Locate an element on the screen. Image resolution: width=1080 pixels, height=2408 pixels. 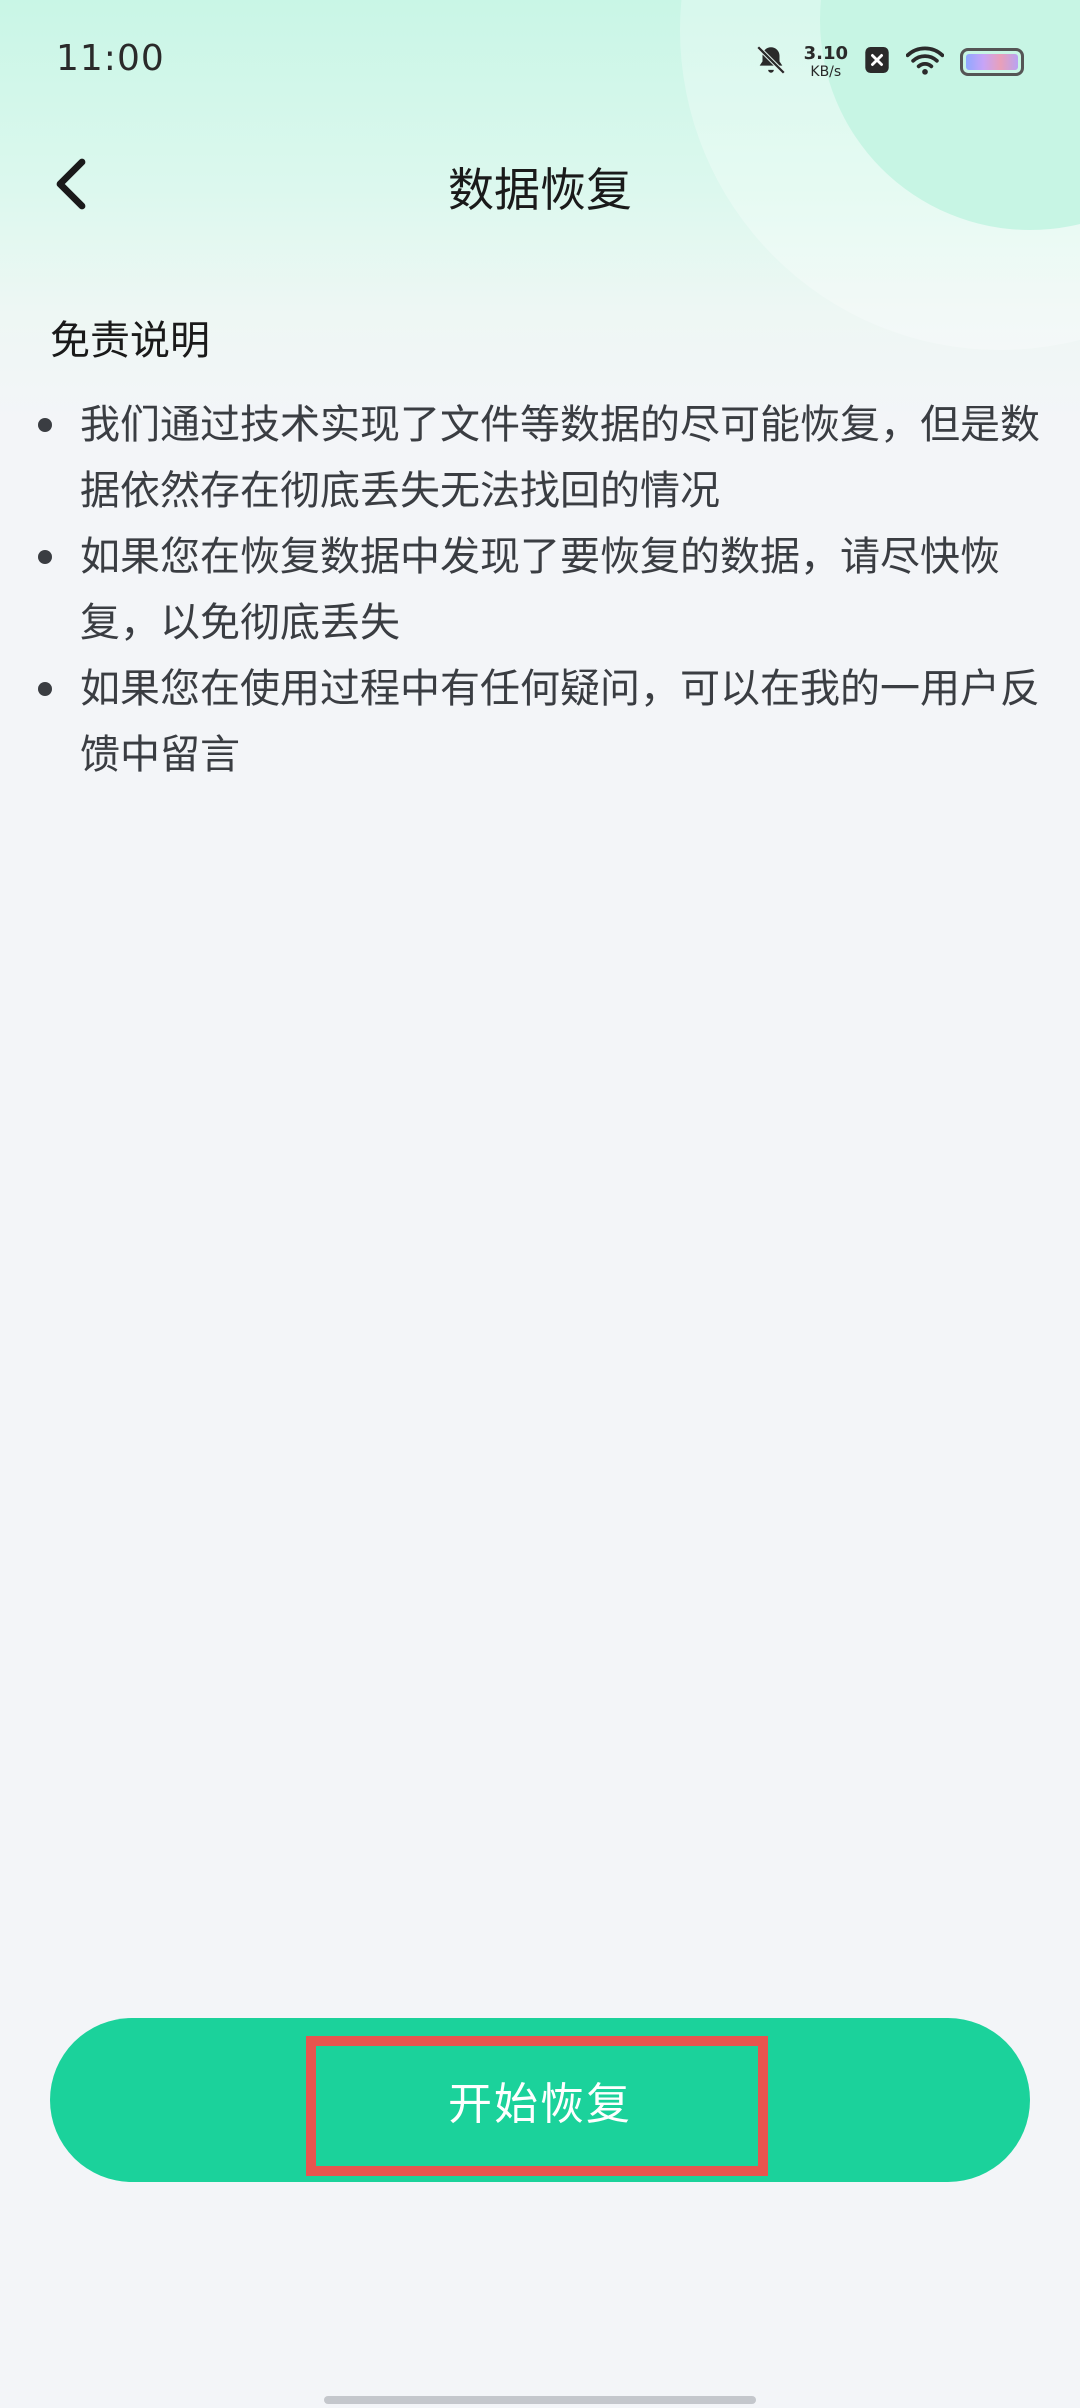
status-icons: 3.10 KB/s is located at coordinates (889, 62).